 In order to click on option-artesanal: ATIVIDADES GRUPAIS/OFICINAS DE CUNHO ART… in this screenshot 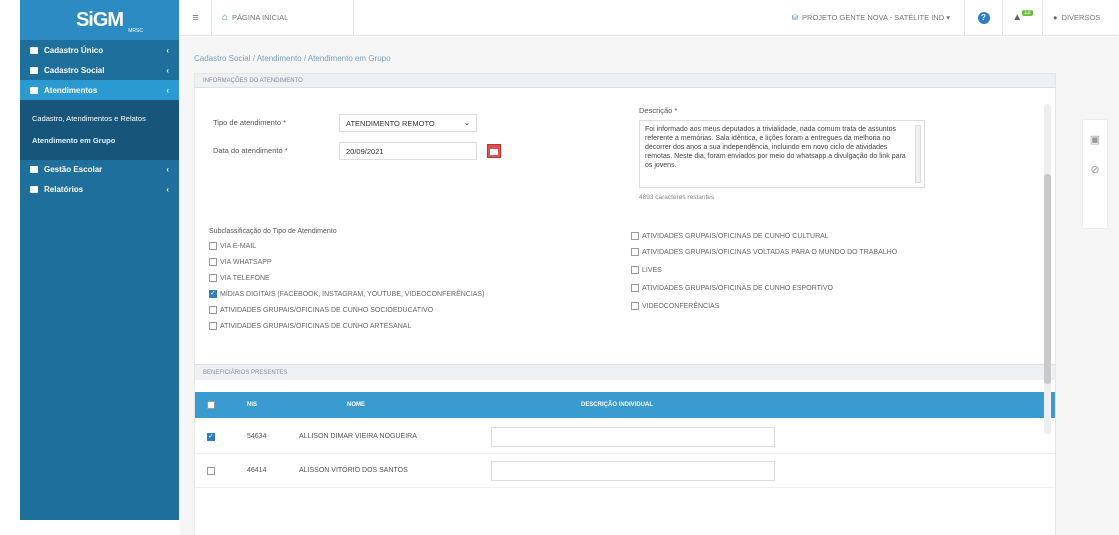, I will do `click(310, 326)`.